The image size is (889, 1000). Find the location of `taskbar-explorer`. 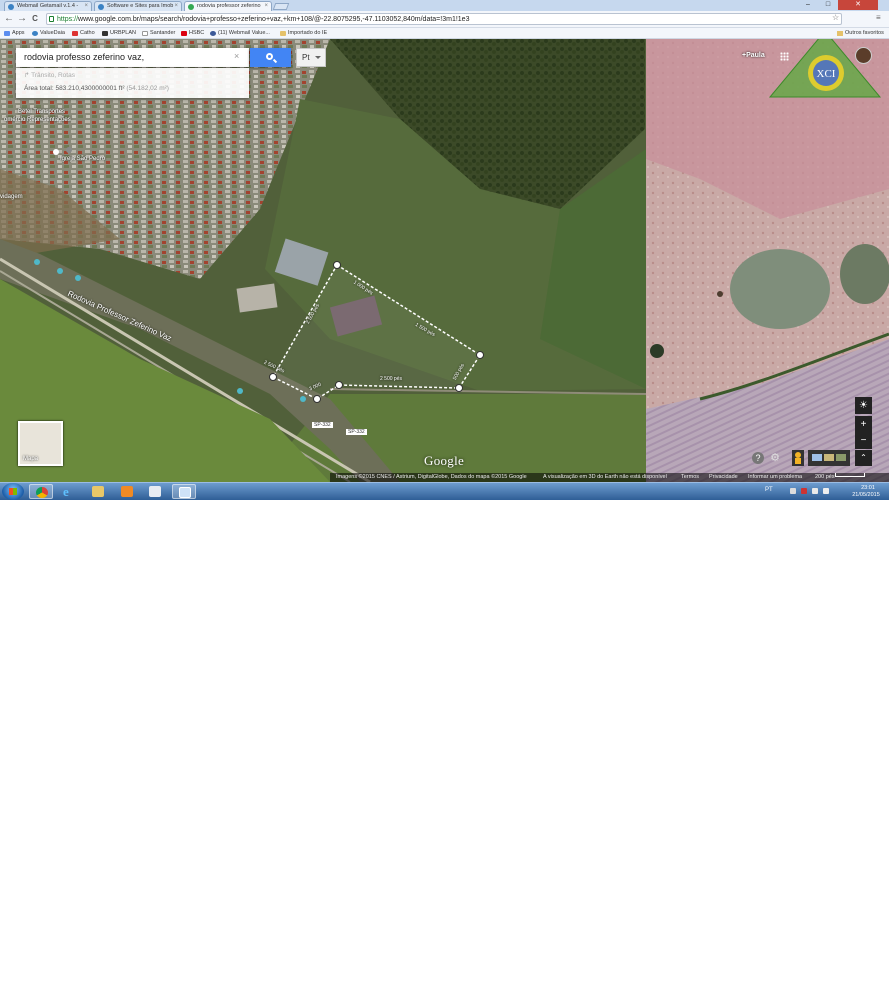

taskbar-explorer is located at coordinates (98, 491).